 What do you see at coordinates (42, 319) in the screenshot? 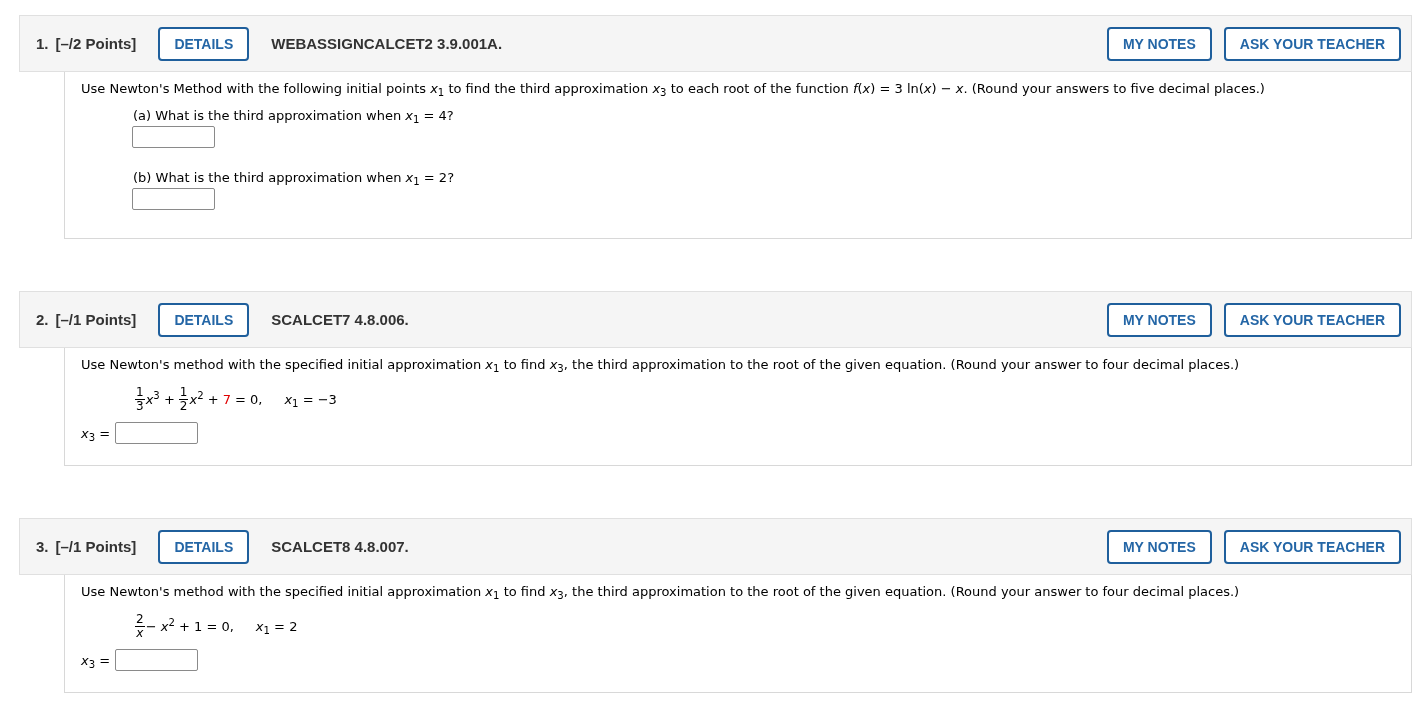
I see `question-number: 2.` at bounding box center [42, 319].